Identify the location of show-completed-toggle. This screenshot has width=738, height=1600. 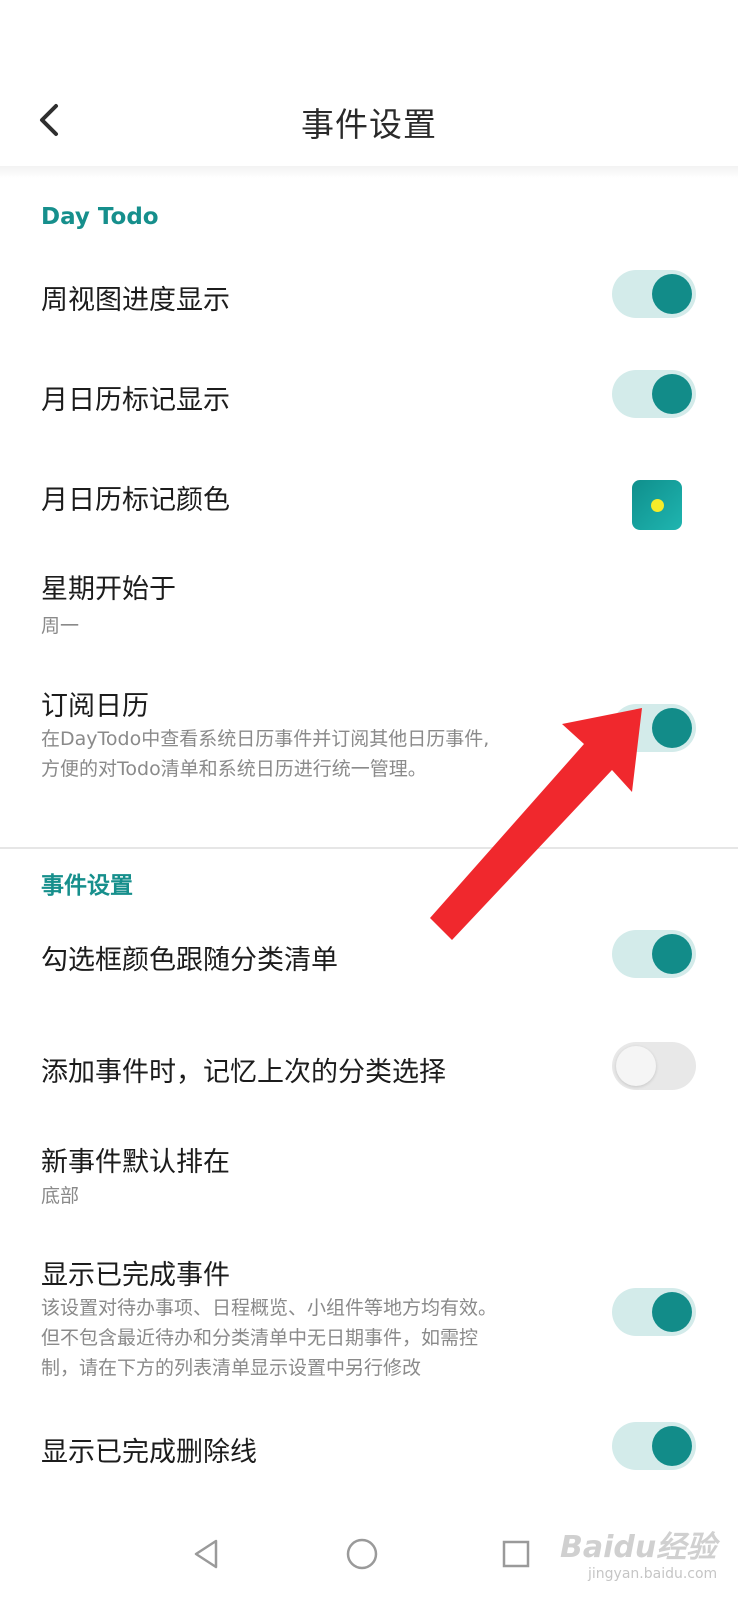
(654, 1312).